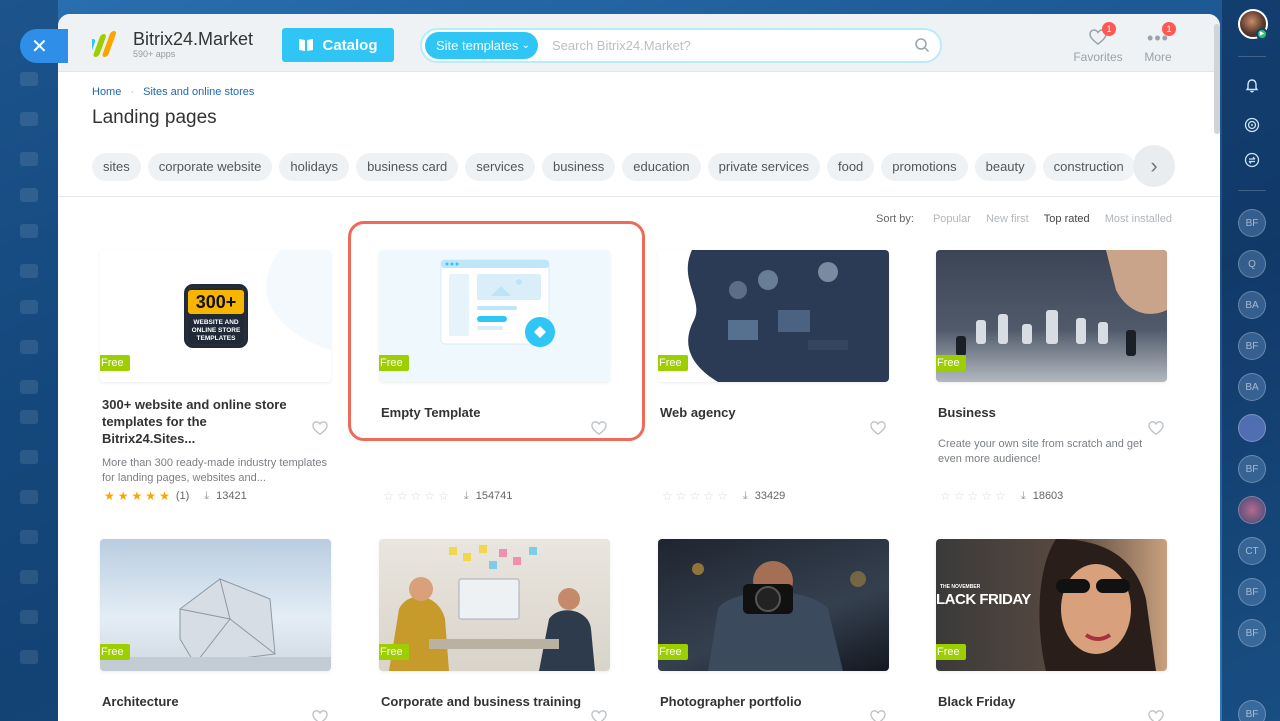 The height and width of the screenshot is (721, 1280). I want to click on sort-new-first: New first, so click(1007, 219).